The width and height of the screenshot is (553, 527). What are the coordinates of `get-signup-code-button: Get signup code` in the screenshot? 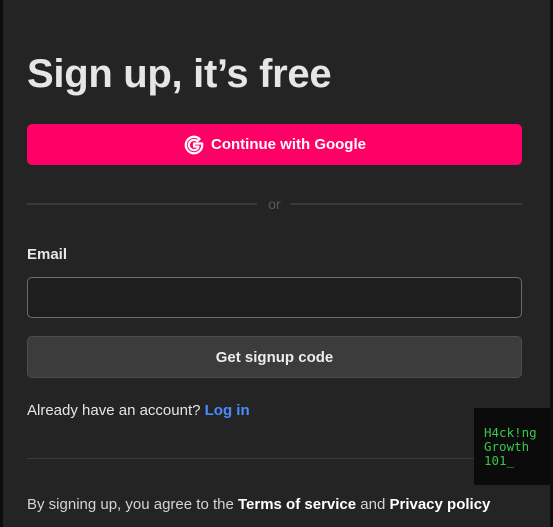 It's located at (274, 357).